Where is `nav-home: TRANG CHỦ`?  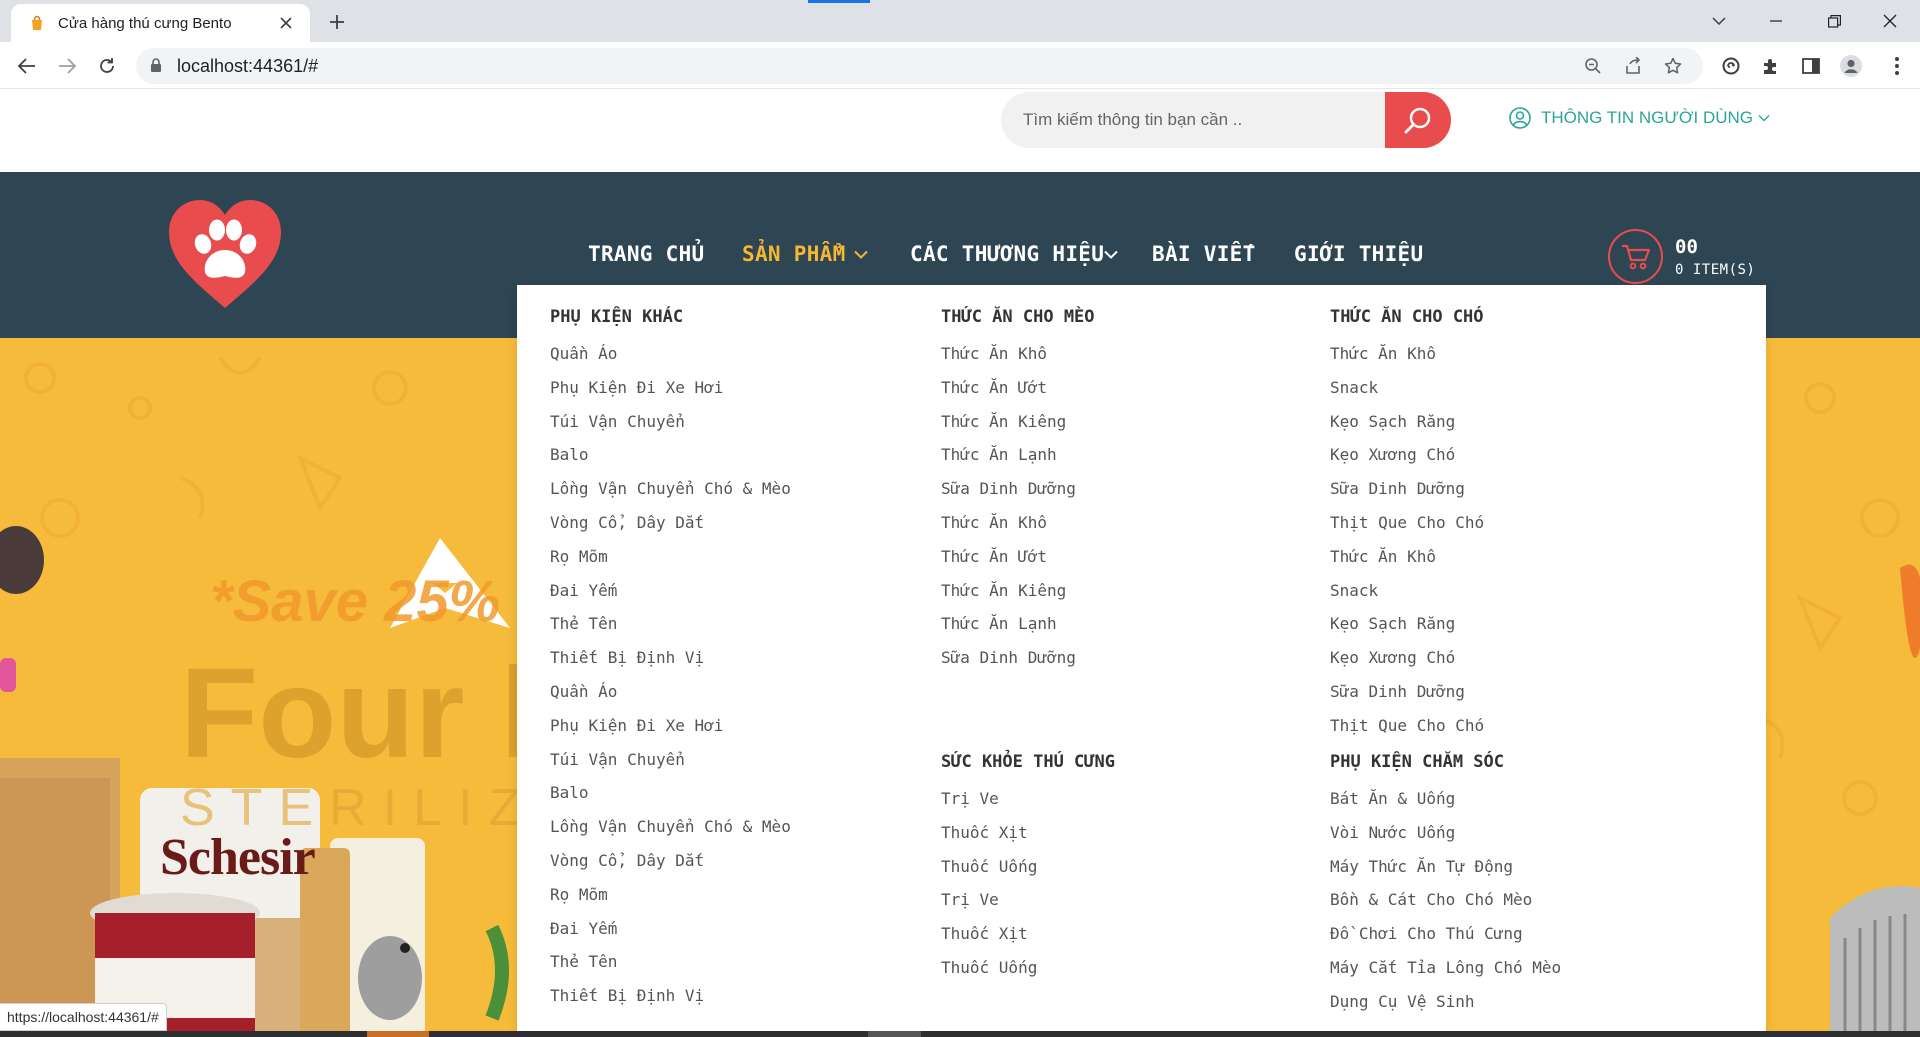 nav-home: TRANG CHỦ is located at coordinates (646, 254).